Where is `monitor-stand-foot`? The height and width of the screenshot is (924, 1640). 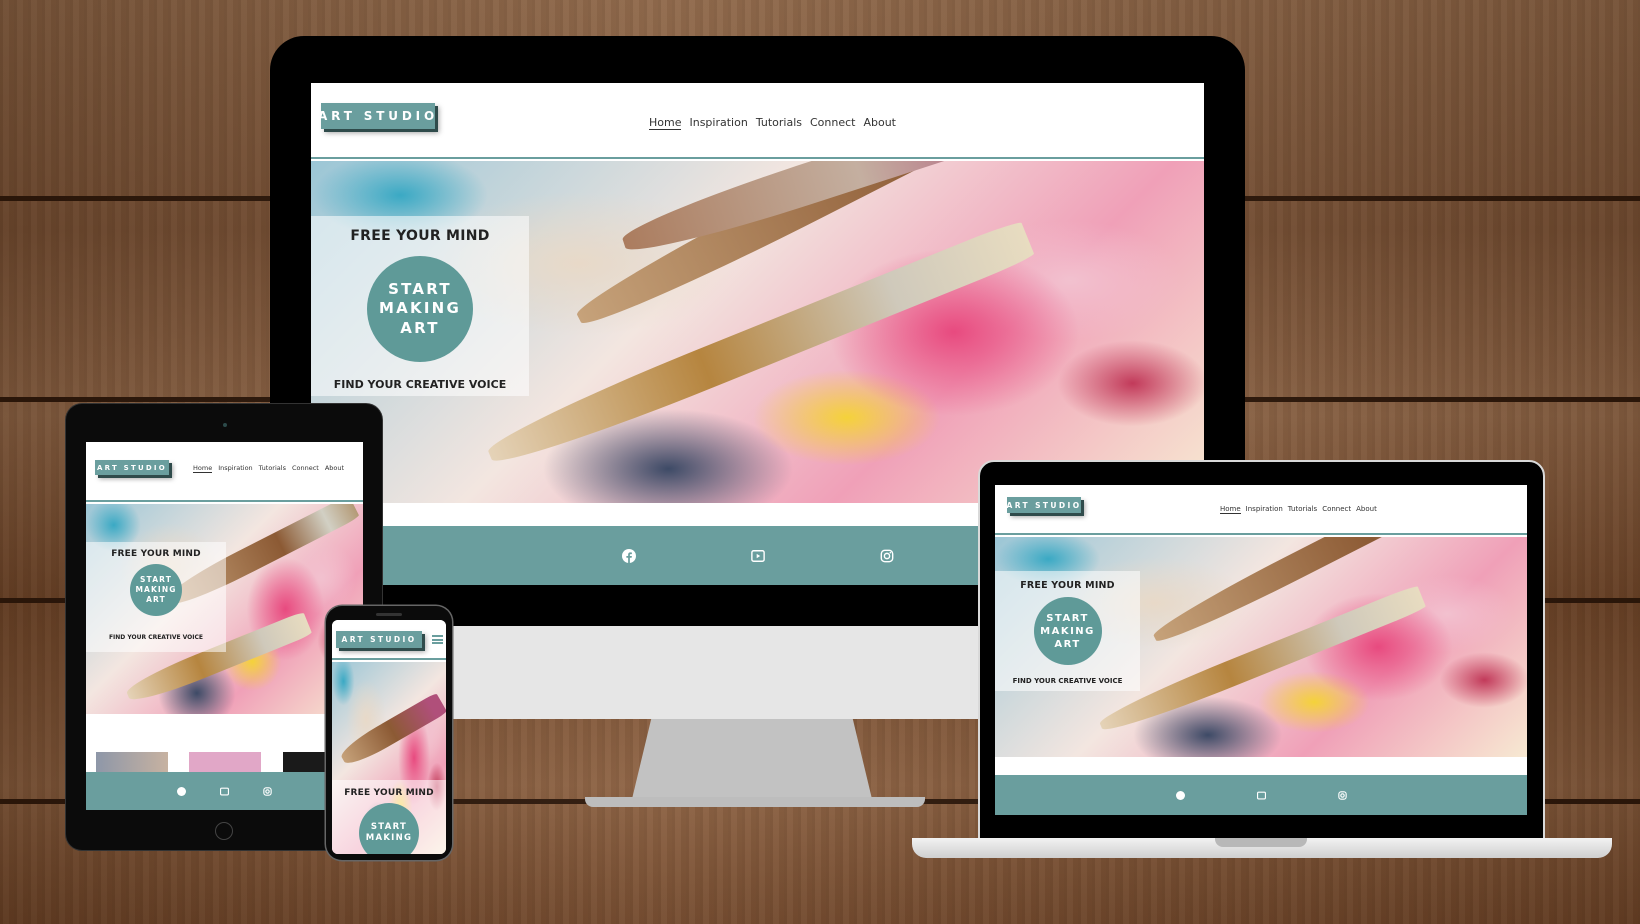
monitor-stand-foot is located at coordinates (755, 802).